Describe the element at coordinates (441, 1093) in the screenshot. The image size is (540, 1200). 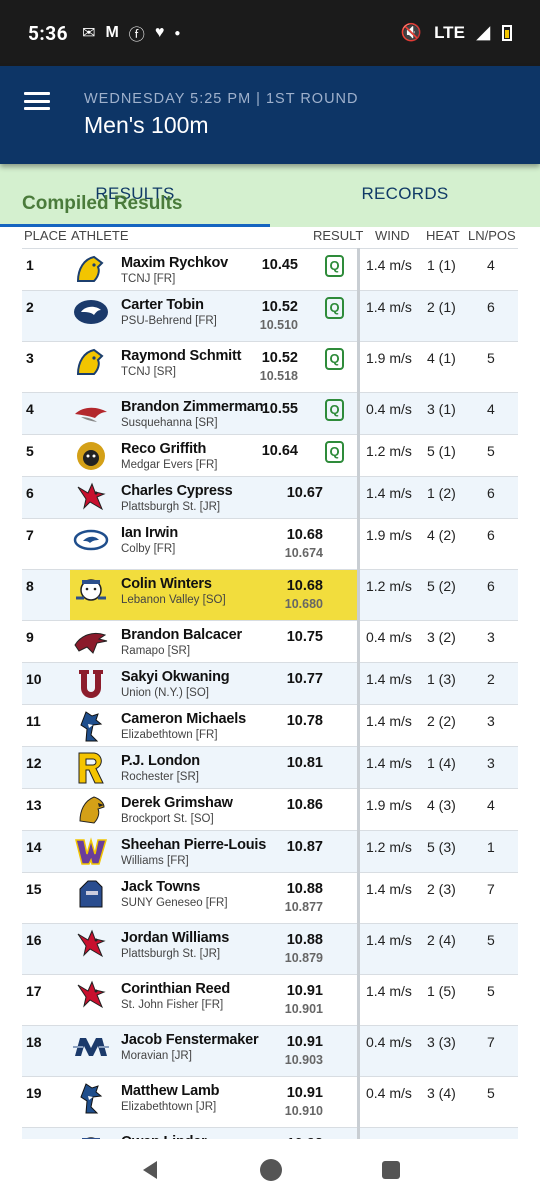
I see `heat: 3 (4)` at that location.